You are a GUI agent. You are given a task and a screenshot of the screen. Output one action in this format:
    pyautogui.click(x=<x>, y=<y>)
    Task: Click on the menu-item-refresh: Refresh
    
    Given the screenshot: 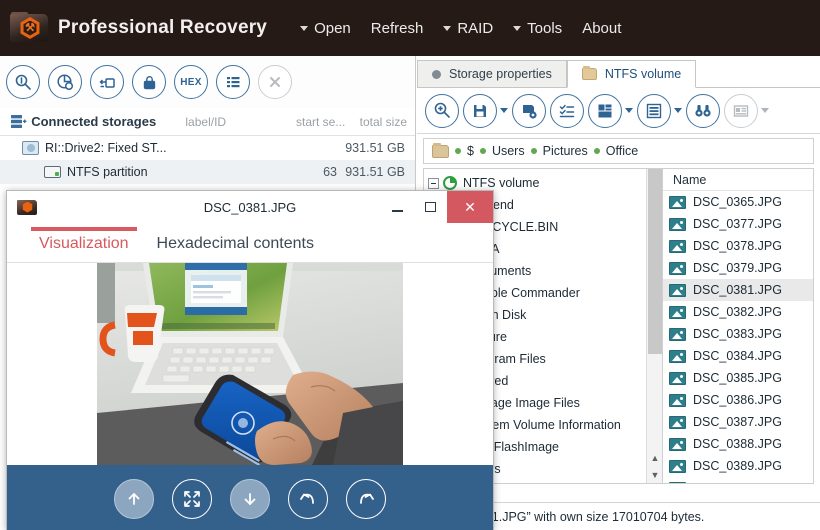 What is the action you would take?
    pyautogui.click(x=397, y=28)
    